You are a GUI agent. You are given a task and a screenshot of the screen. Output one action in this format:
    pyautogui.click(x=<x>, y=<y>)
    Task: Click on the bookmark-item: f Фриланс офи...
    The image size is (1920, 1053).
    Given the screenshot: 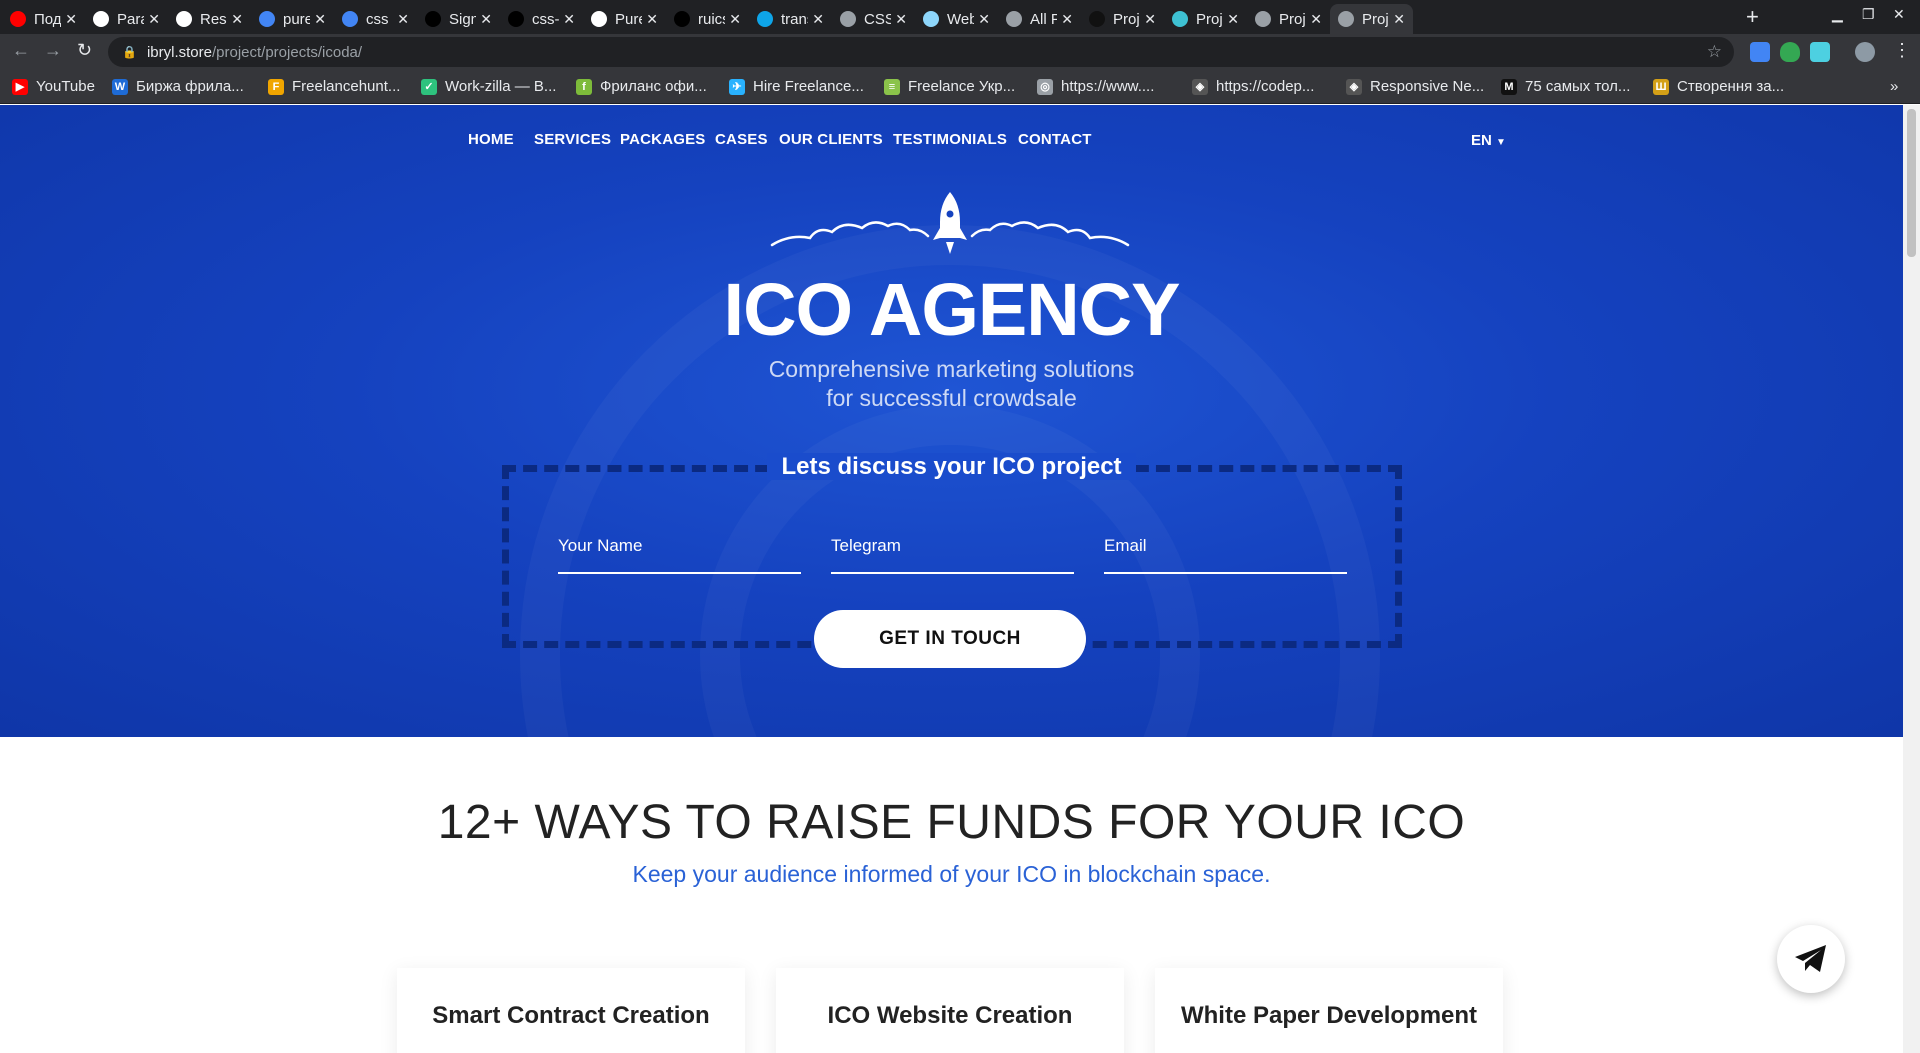 What is the action you would take?
    pyautogui.click(x=641, y=86)
    